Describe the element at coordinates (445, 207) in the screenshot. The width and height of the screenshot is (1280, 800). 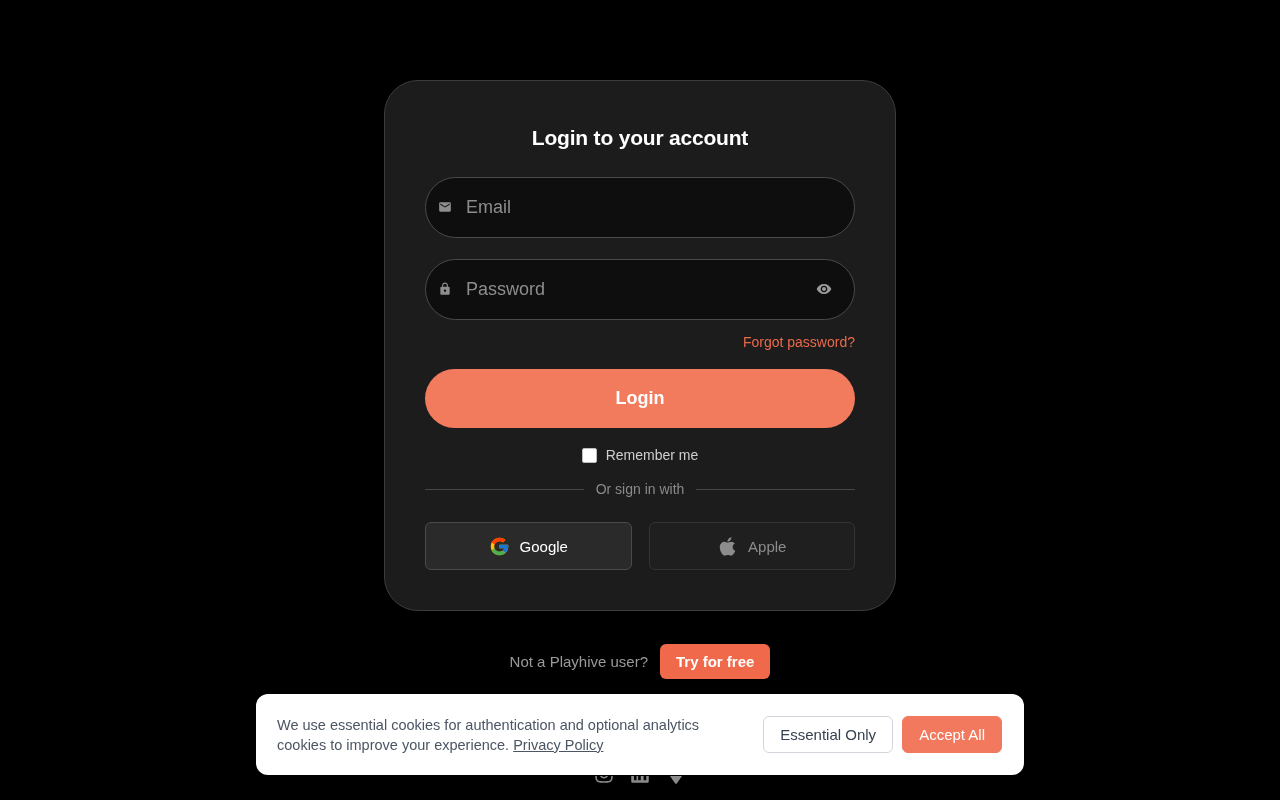
I see `mail-icon` at that location.